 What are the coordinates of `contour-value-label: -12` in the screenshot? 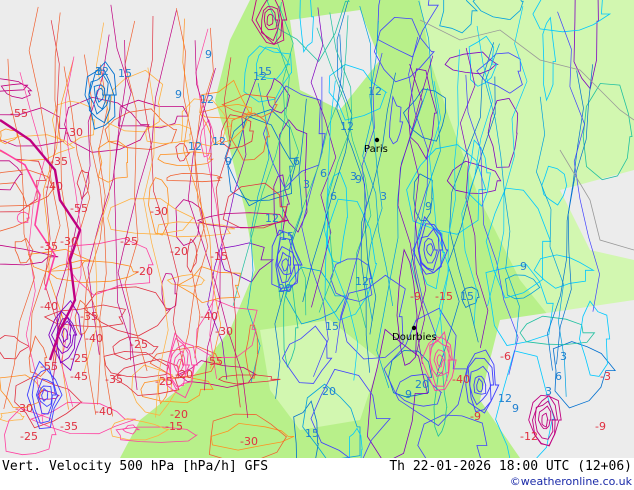 It's located at (529, 436).